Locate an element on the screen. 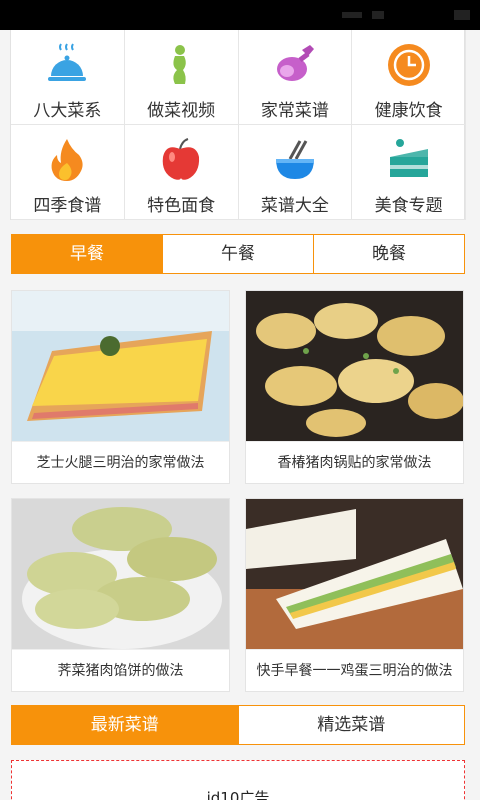 This screenshot has width=480, height=800. category-item-videos: 做菜视频 is located at coordinates (181, 77).